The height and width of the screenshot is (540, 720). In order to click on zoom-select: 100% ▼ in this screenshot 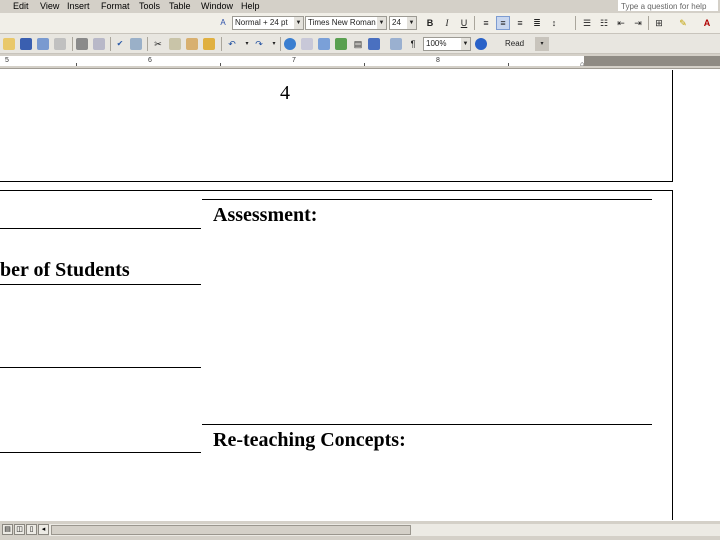, I will do `click(447, 44)`.